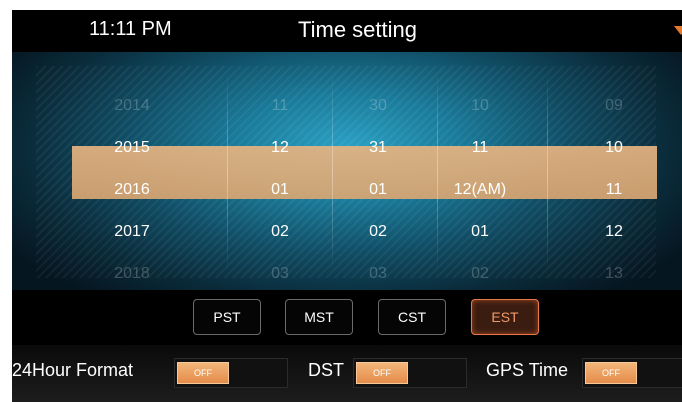 This screenshot has width=682, height=402. I want to click on month-wheel: 11 12 01 02 03, so click(280, 174).